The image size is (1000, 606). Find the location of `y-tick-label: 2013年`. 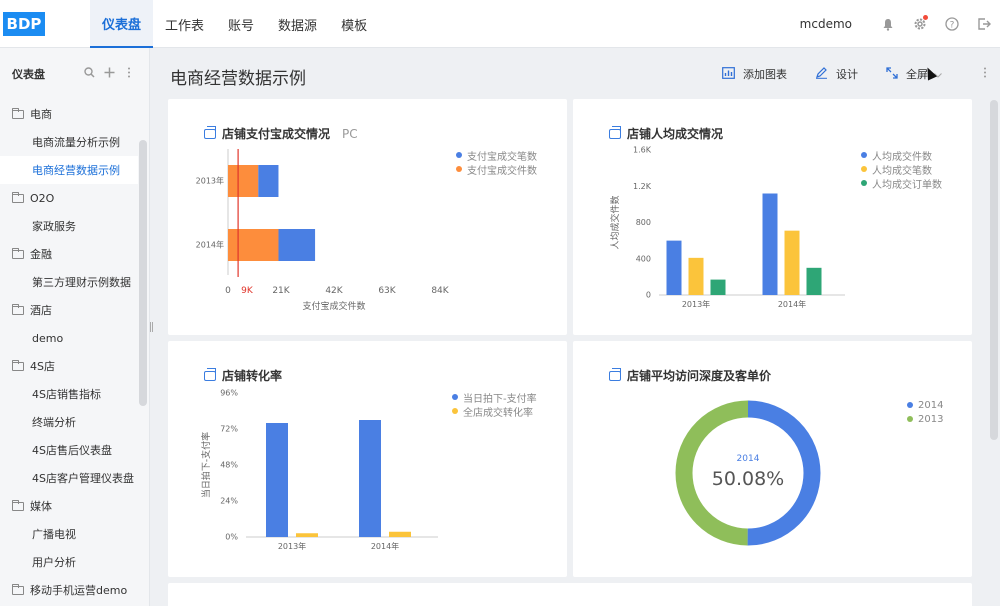

y-tick-label: 2013年 is located at coordinates (210, 181).